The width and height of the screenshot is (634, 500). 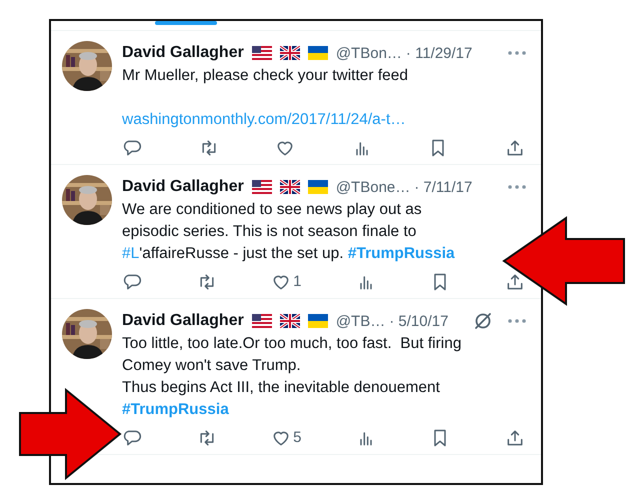 What do you see at coordinates (297, 438) in the screenshot?
I see `like-count: 5` at bounding box center [297, 438].